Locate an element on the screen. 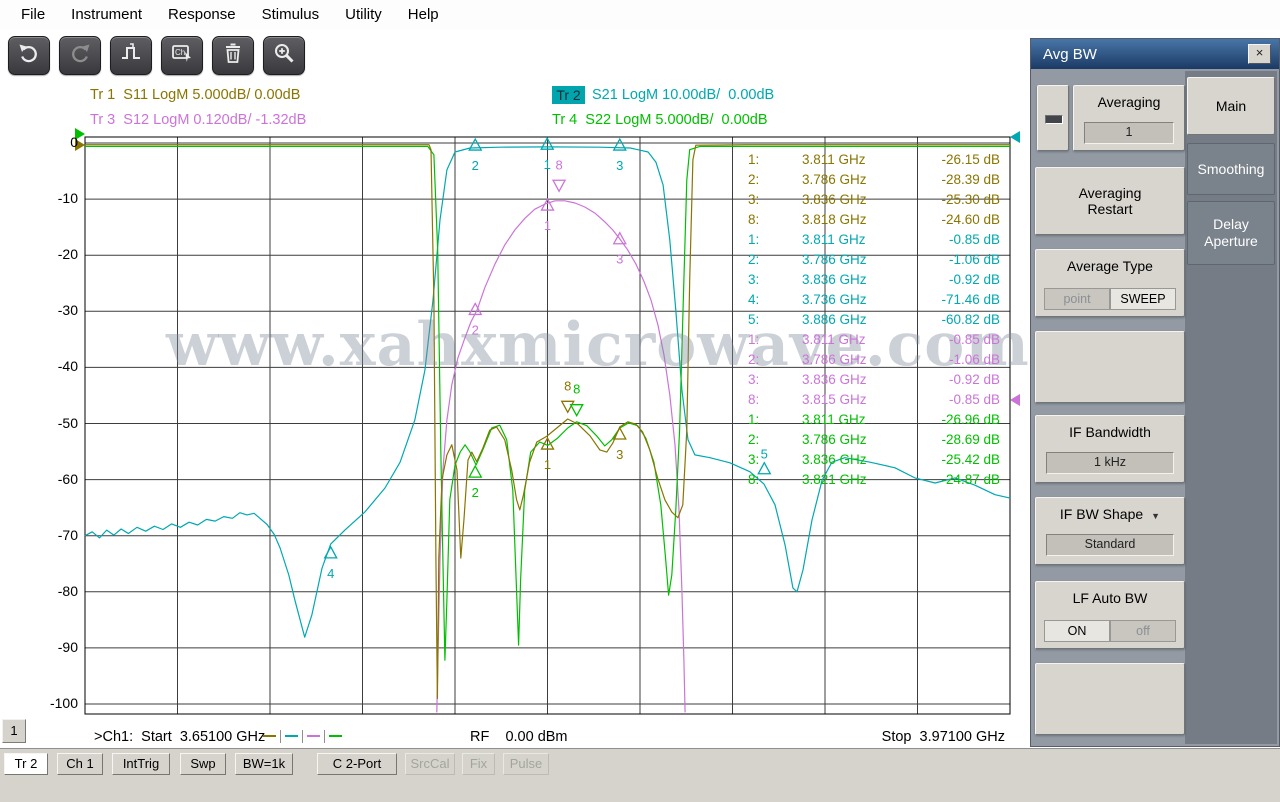 The image size is (1280, 802). sweep-start-label: >Ch1: Start 3.65100 GHz is located at coordinates (180, 737).